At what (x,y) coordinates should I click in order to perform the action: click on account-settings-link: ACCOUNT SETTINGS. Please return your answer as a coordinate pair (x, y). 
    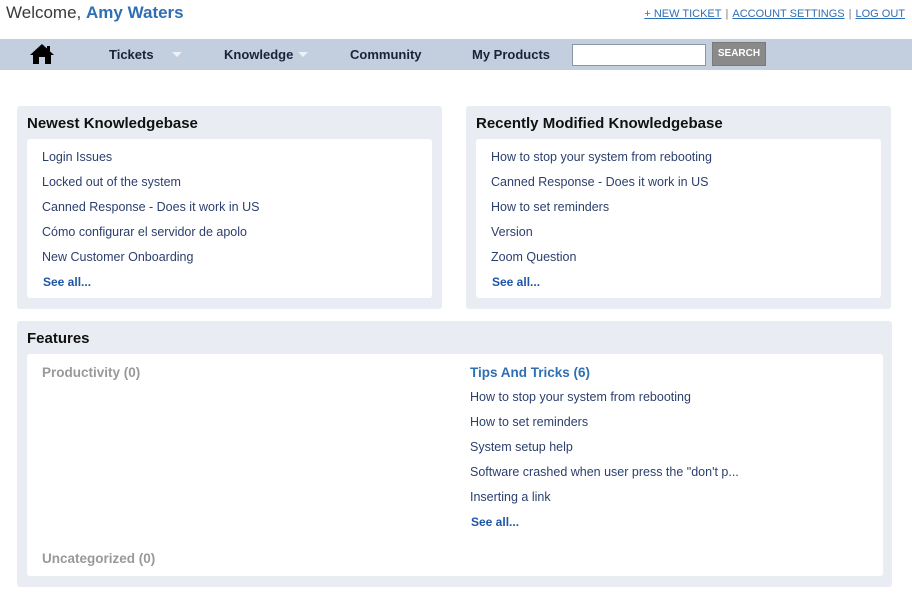
    Looking at the image, I should click on (788, 14).